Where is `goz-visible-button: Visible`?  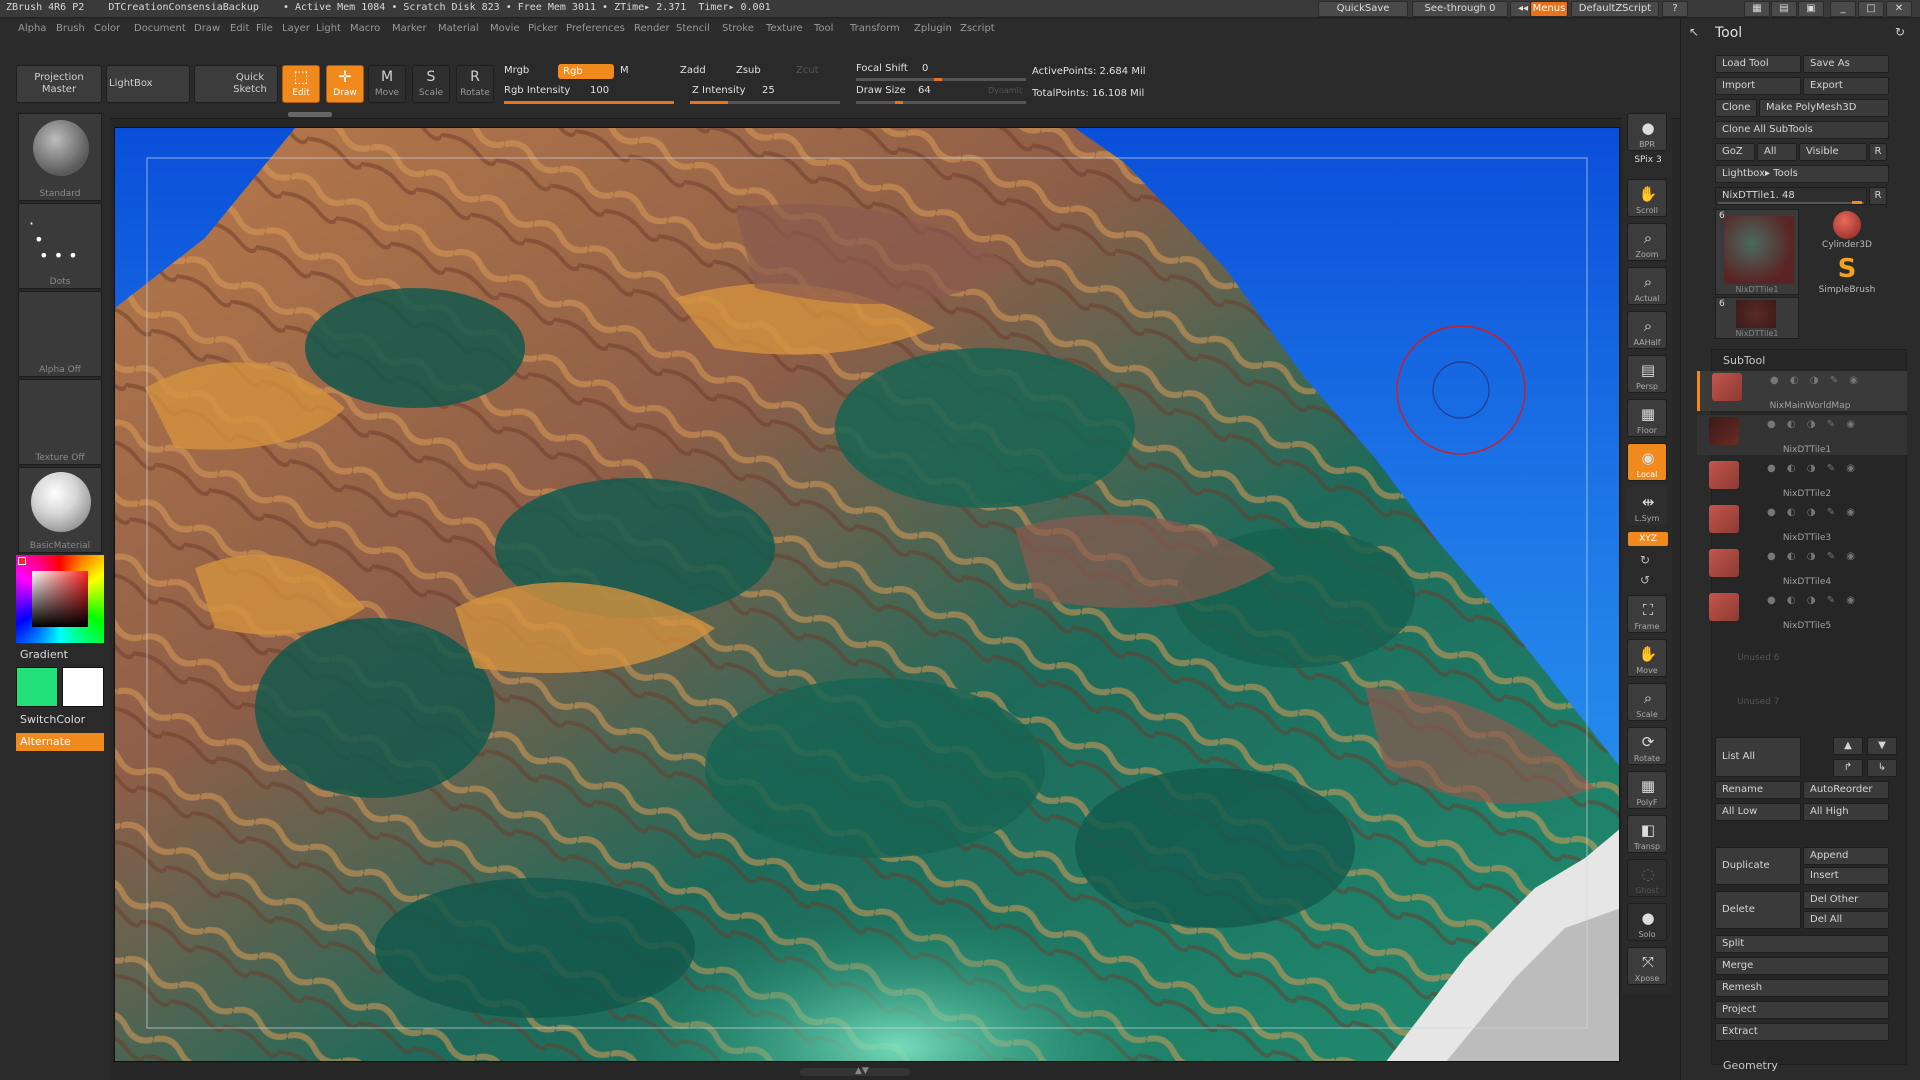 goz-visible-button: Visible is located at coordinates (1833, 152).